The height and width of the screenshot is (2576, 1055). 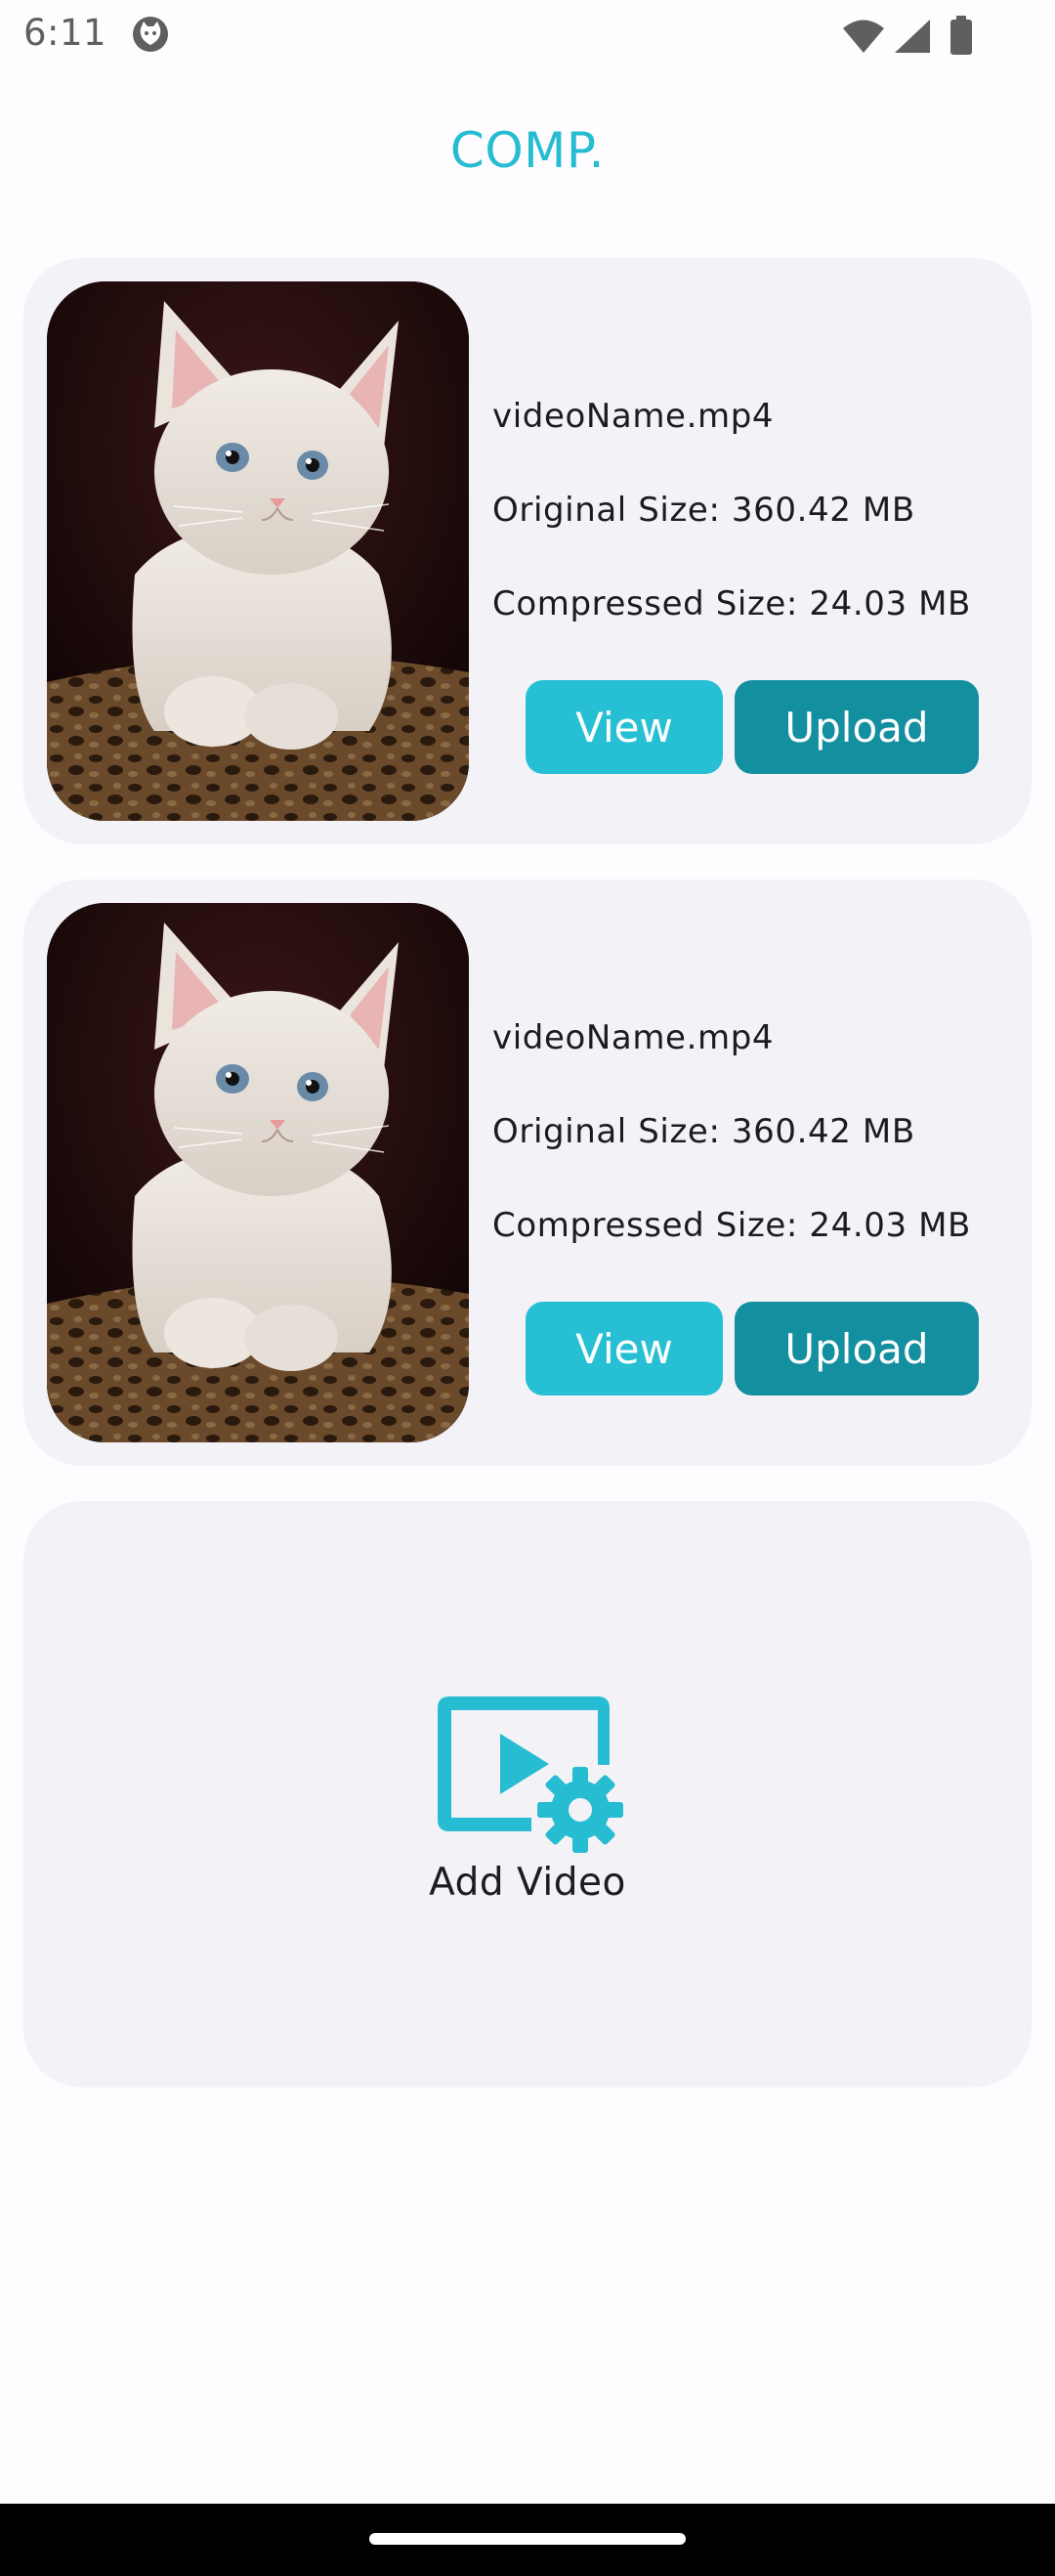 What do you see at coordinates (527, 1883) in the screenshot?
I see `add-video-label: Add Video` at bounding box center [527, 1883].